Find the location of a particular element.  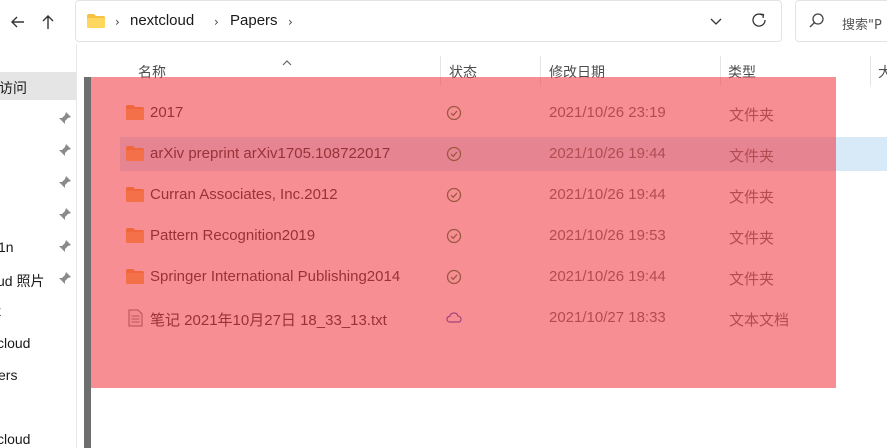

file-type: 文本文档 is located at coordinates (759, 320).